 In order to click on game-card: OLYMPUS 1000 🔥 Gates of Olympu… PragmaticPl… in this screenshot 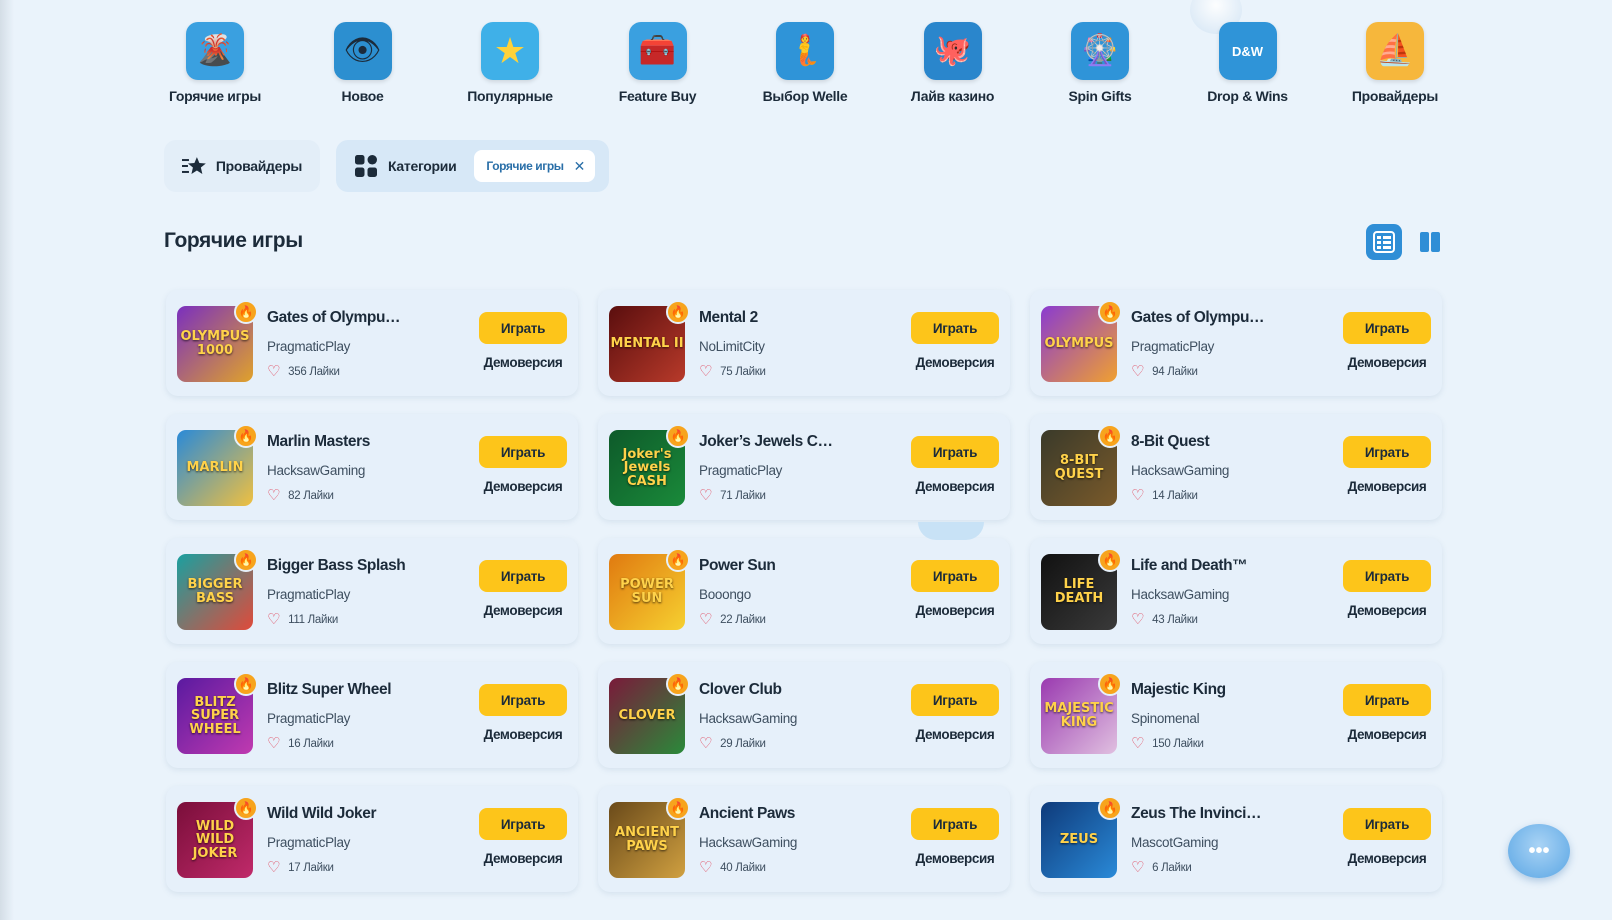, I will do `click(372, 343)`.